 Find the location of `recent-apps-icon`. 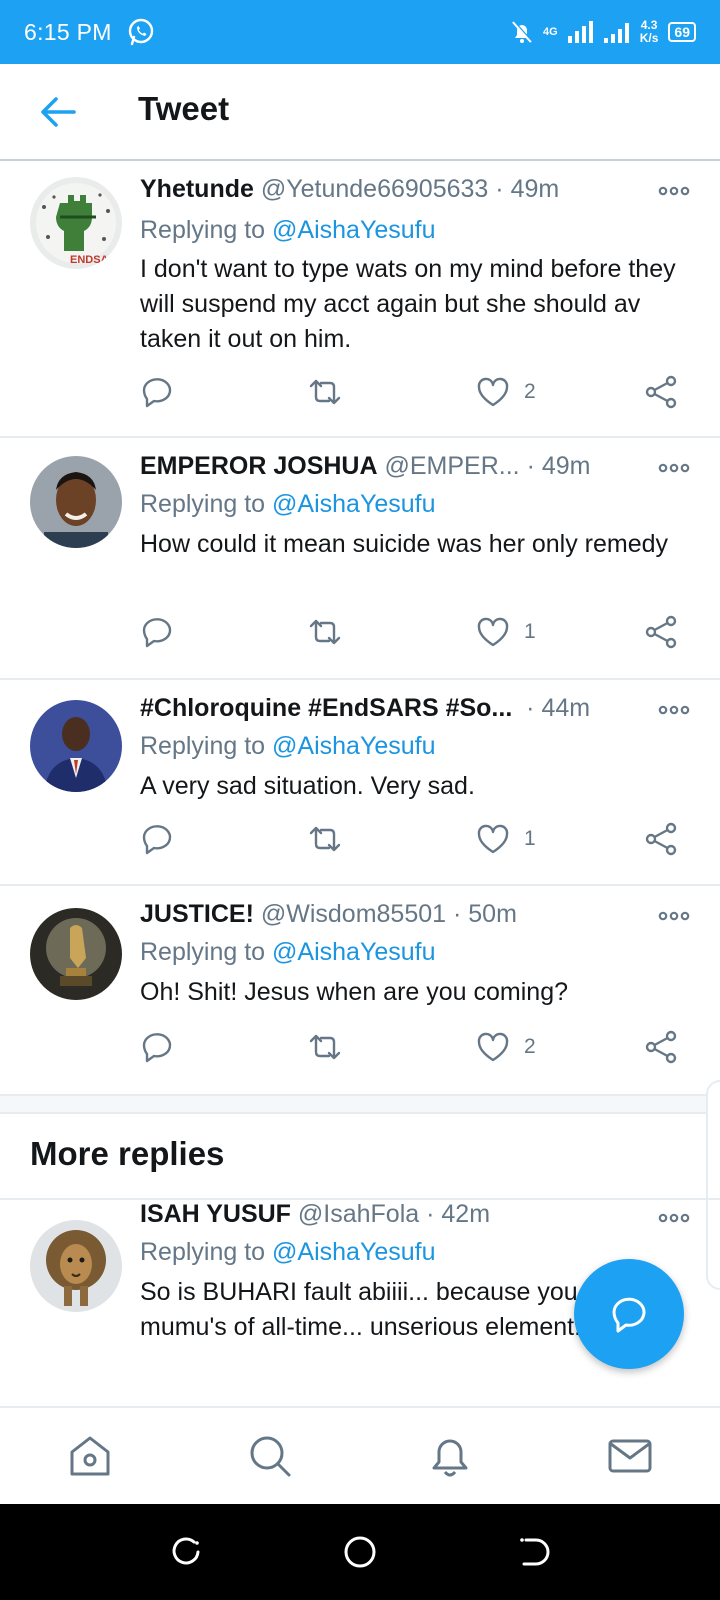

recent-apps-icon is located at coordinates (186, 1551).